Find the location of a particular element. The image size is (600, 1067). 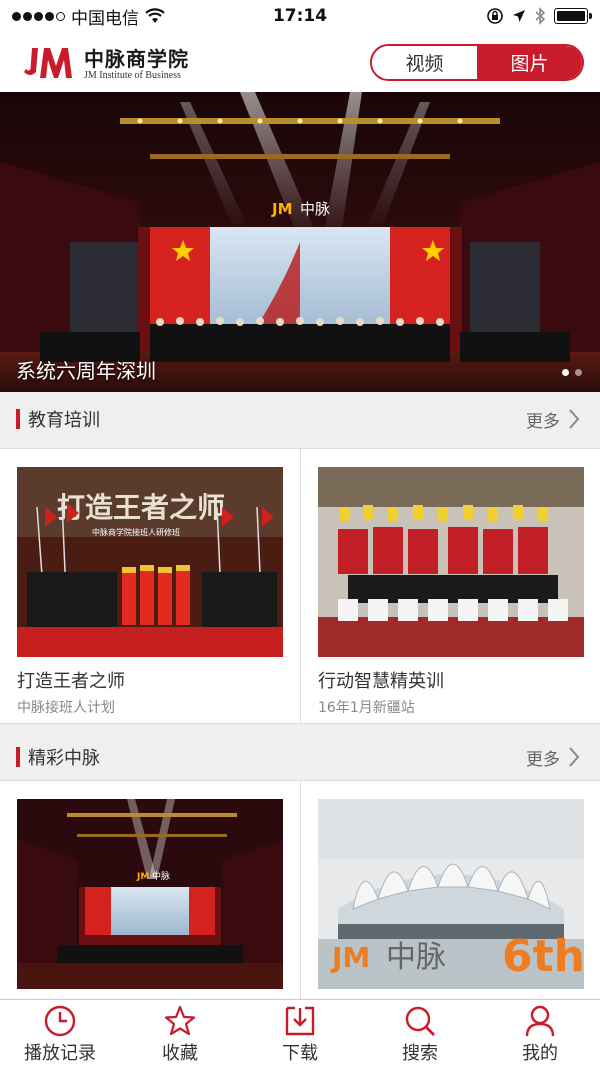

card-item: JM 中脉 is located at coordinates (150, 890).